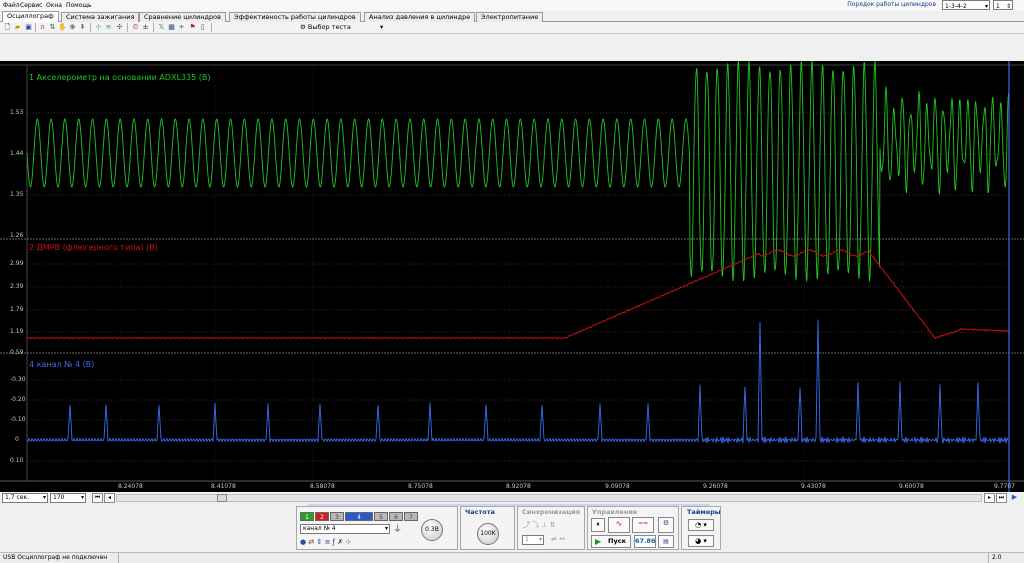 This screenshot has height=563, width=1024. What do you see at coordinates (82, 27) in the screenshot?
I see `fit-icon: ⇞` at bounding box center [82, 27].